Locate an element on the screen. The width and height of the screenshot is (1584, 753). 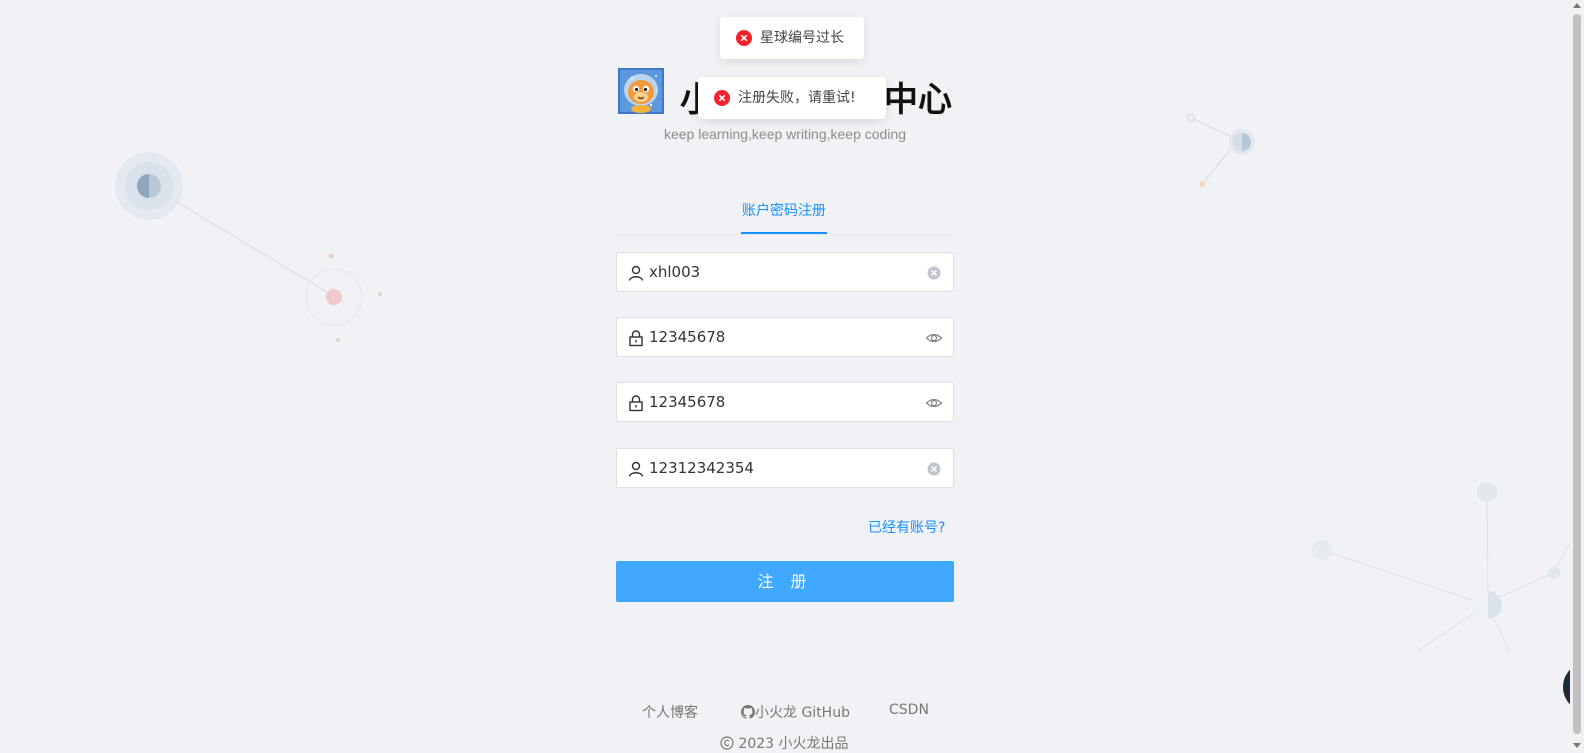
logo-avatar-icon is located at coordinates (641, 91).